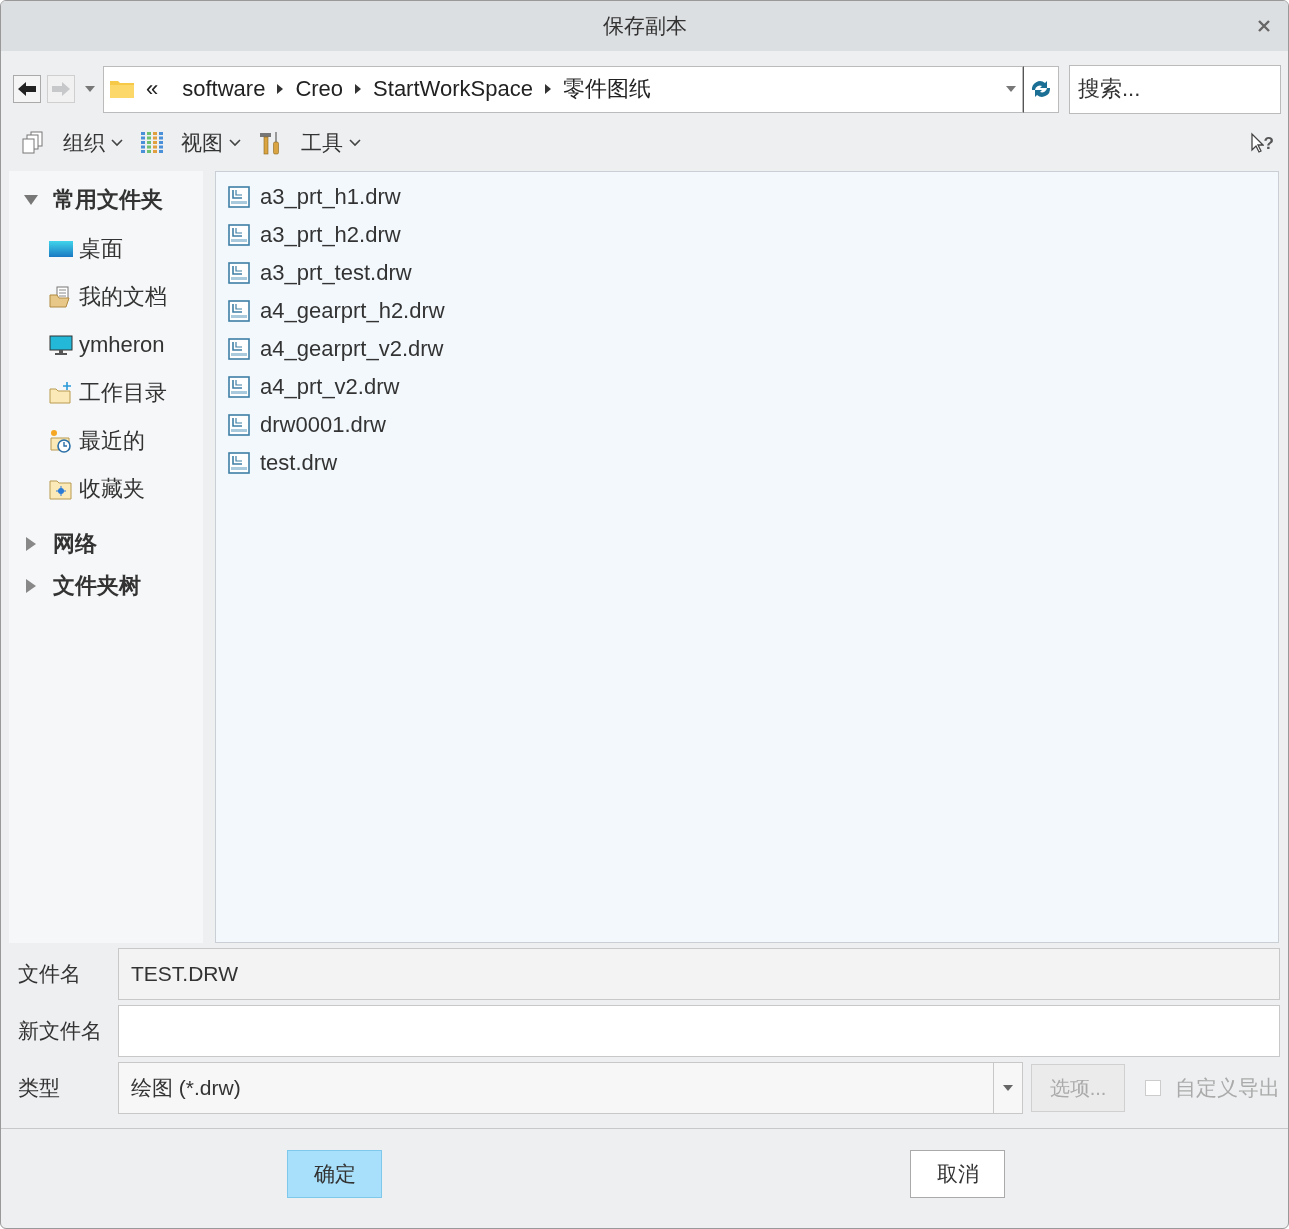 The height and width of the screenshot is (1229, 1289). I want to click on toolbar-menu: 组织, so click(93, 142).